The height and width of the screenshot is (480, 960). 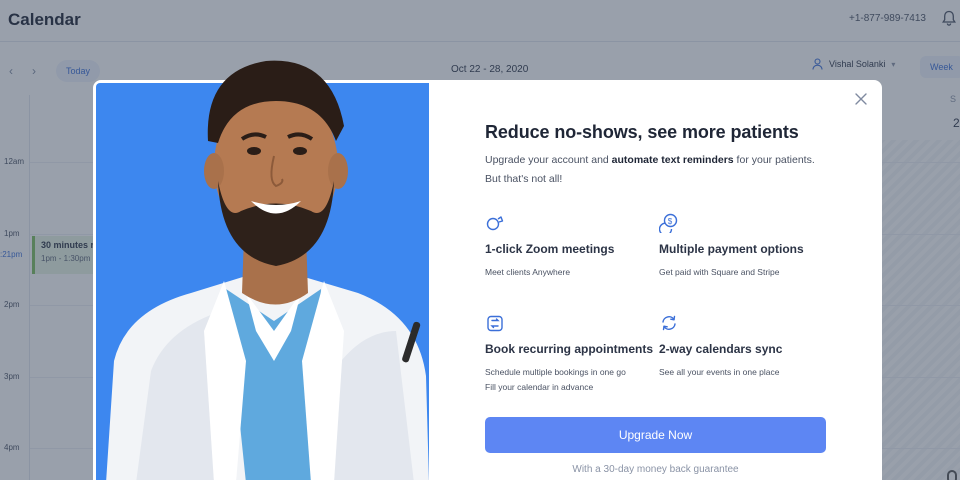 I want to click on subline-text: Upgrade your account and, so click(x=548, y=160).